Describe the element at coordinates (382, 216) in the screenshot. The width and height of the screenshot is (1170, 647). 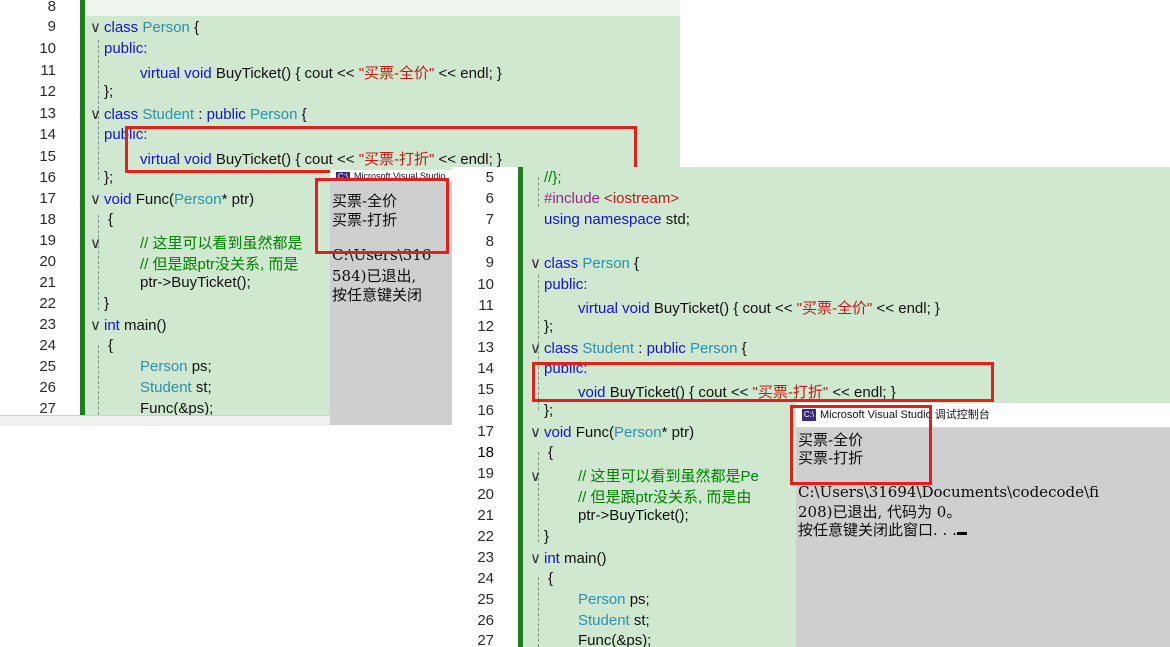
I see `highlight-box-left-output` at that location.